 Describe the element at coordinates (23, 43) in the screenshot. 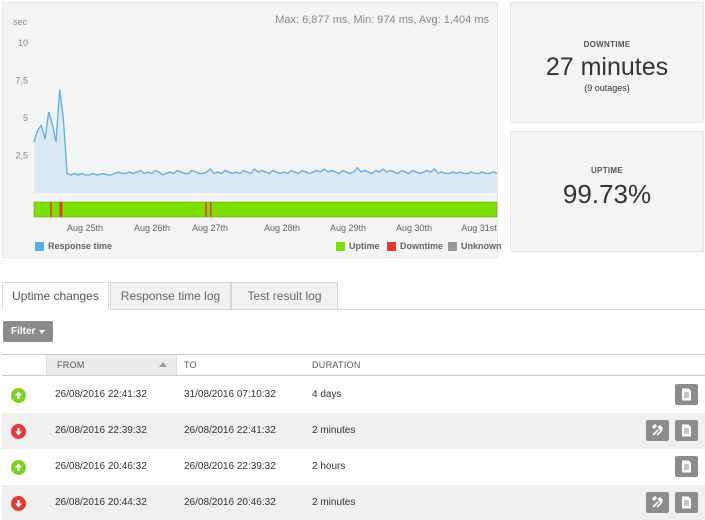

I see `y-tick-label: 10` at that location.